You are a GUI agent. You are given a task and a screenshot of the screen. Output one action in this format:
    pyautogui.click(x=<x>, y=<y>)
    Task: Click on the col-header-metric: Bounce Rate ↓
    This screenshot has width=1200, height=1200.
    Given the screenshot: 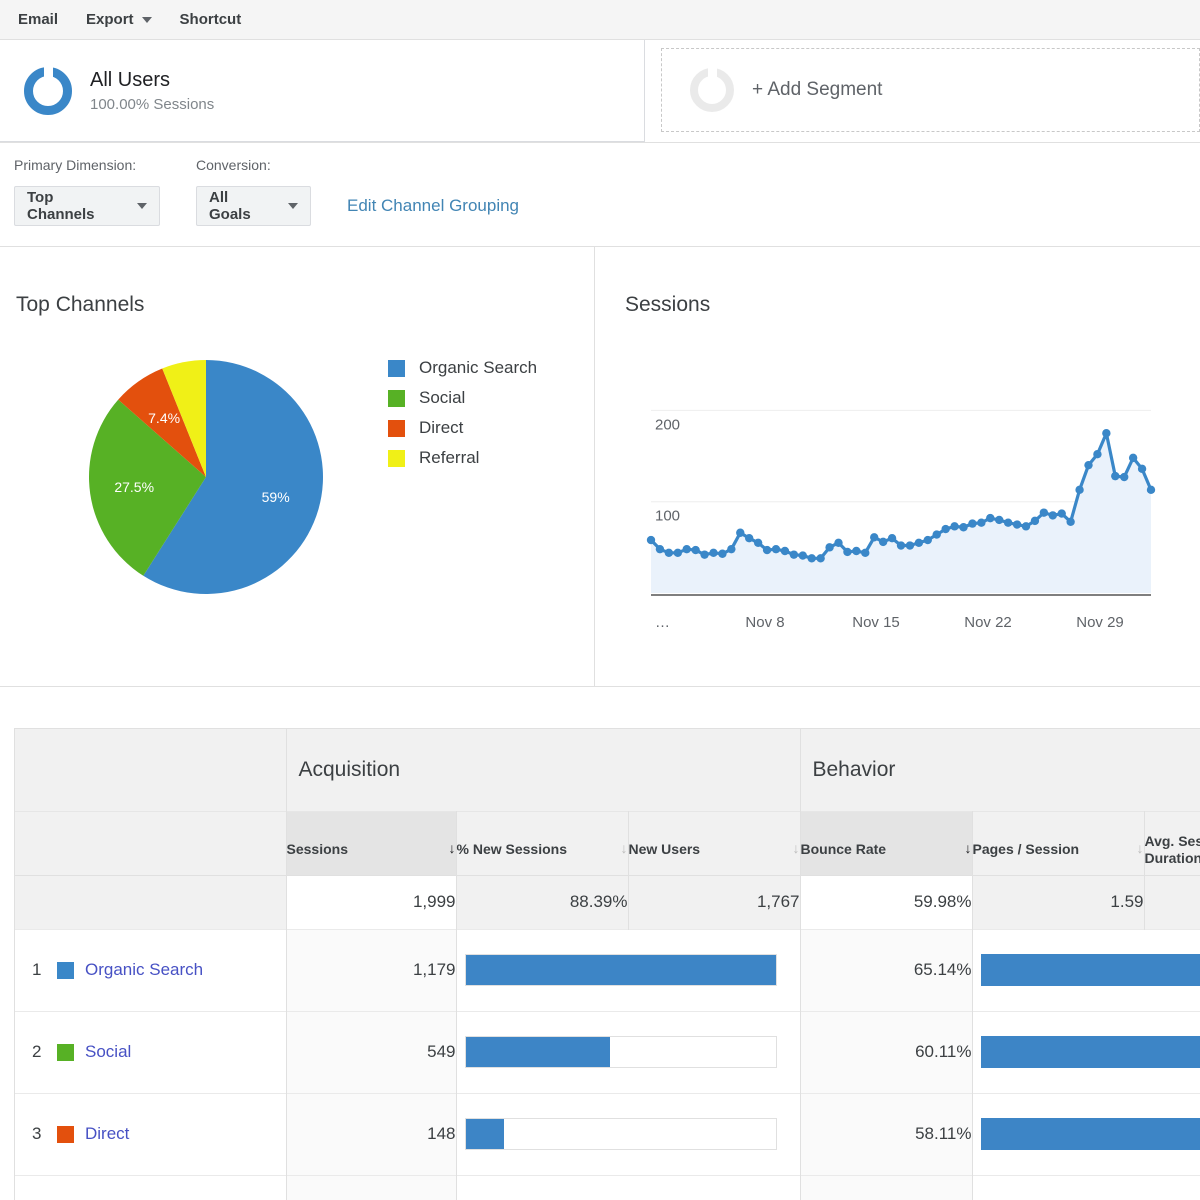 What is the action you would take?
    pyautogui.click(x=886, y=842)
    